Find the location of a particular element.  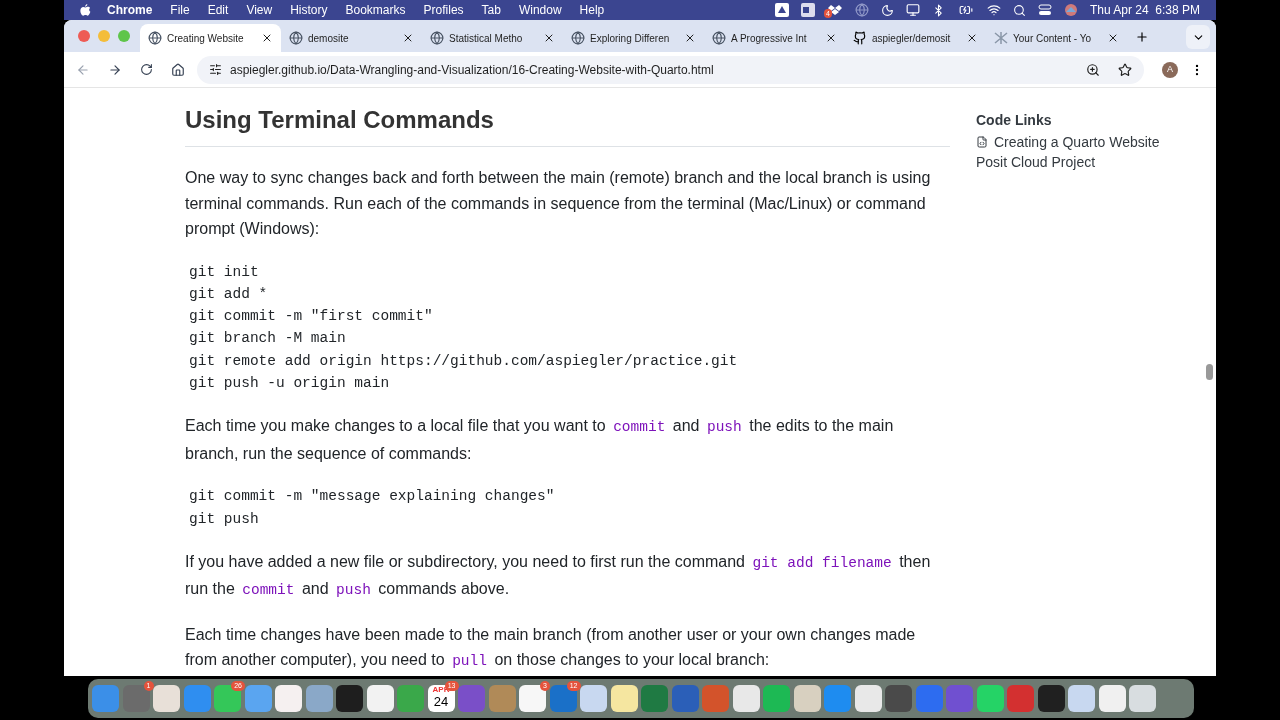

new-tab-icon is located at coordinates (1142, 37).